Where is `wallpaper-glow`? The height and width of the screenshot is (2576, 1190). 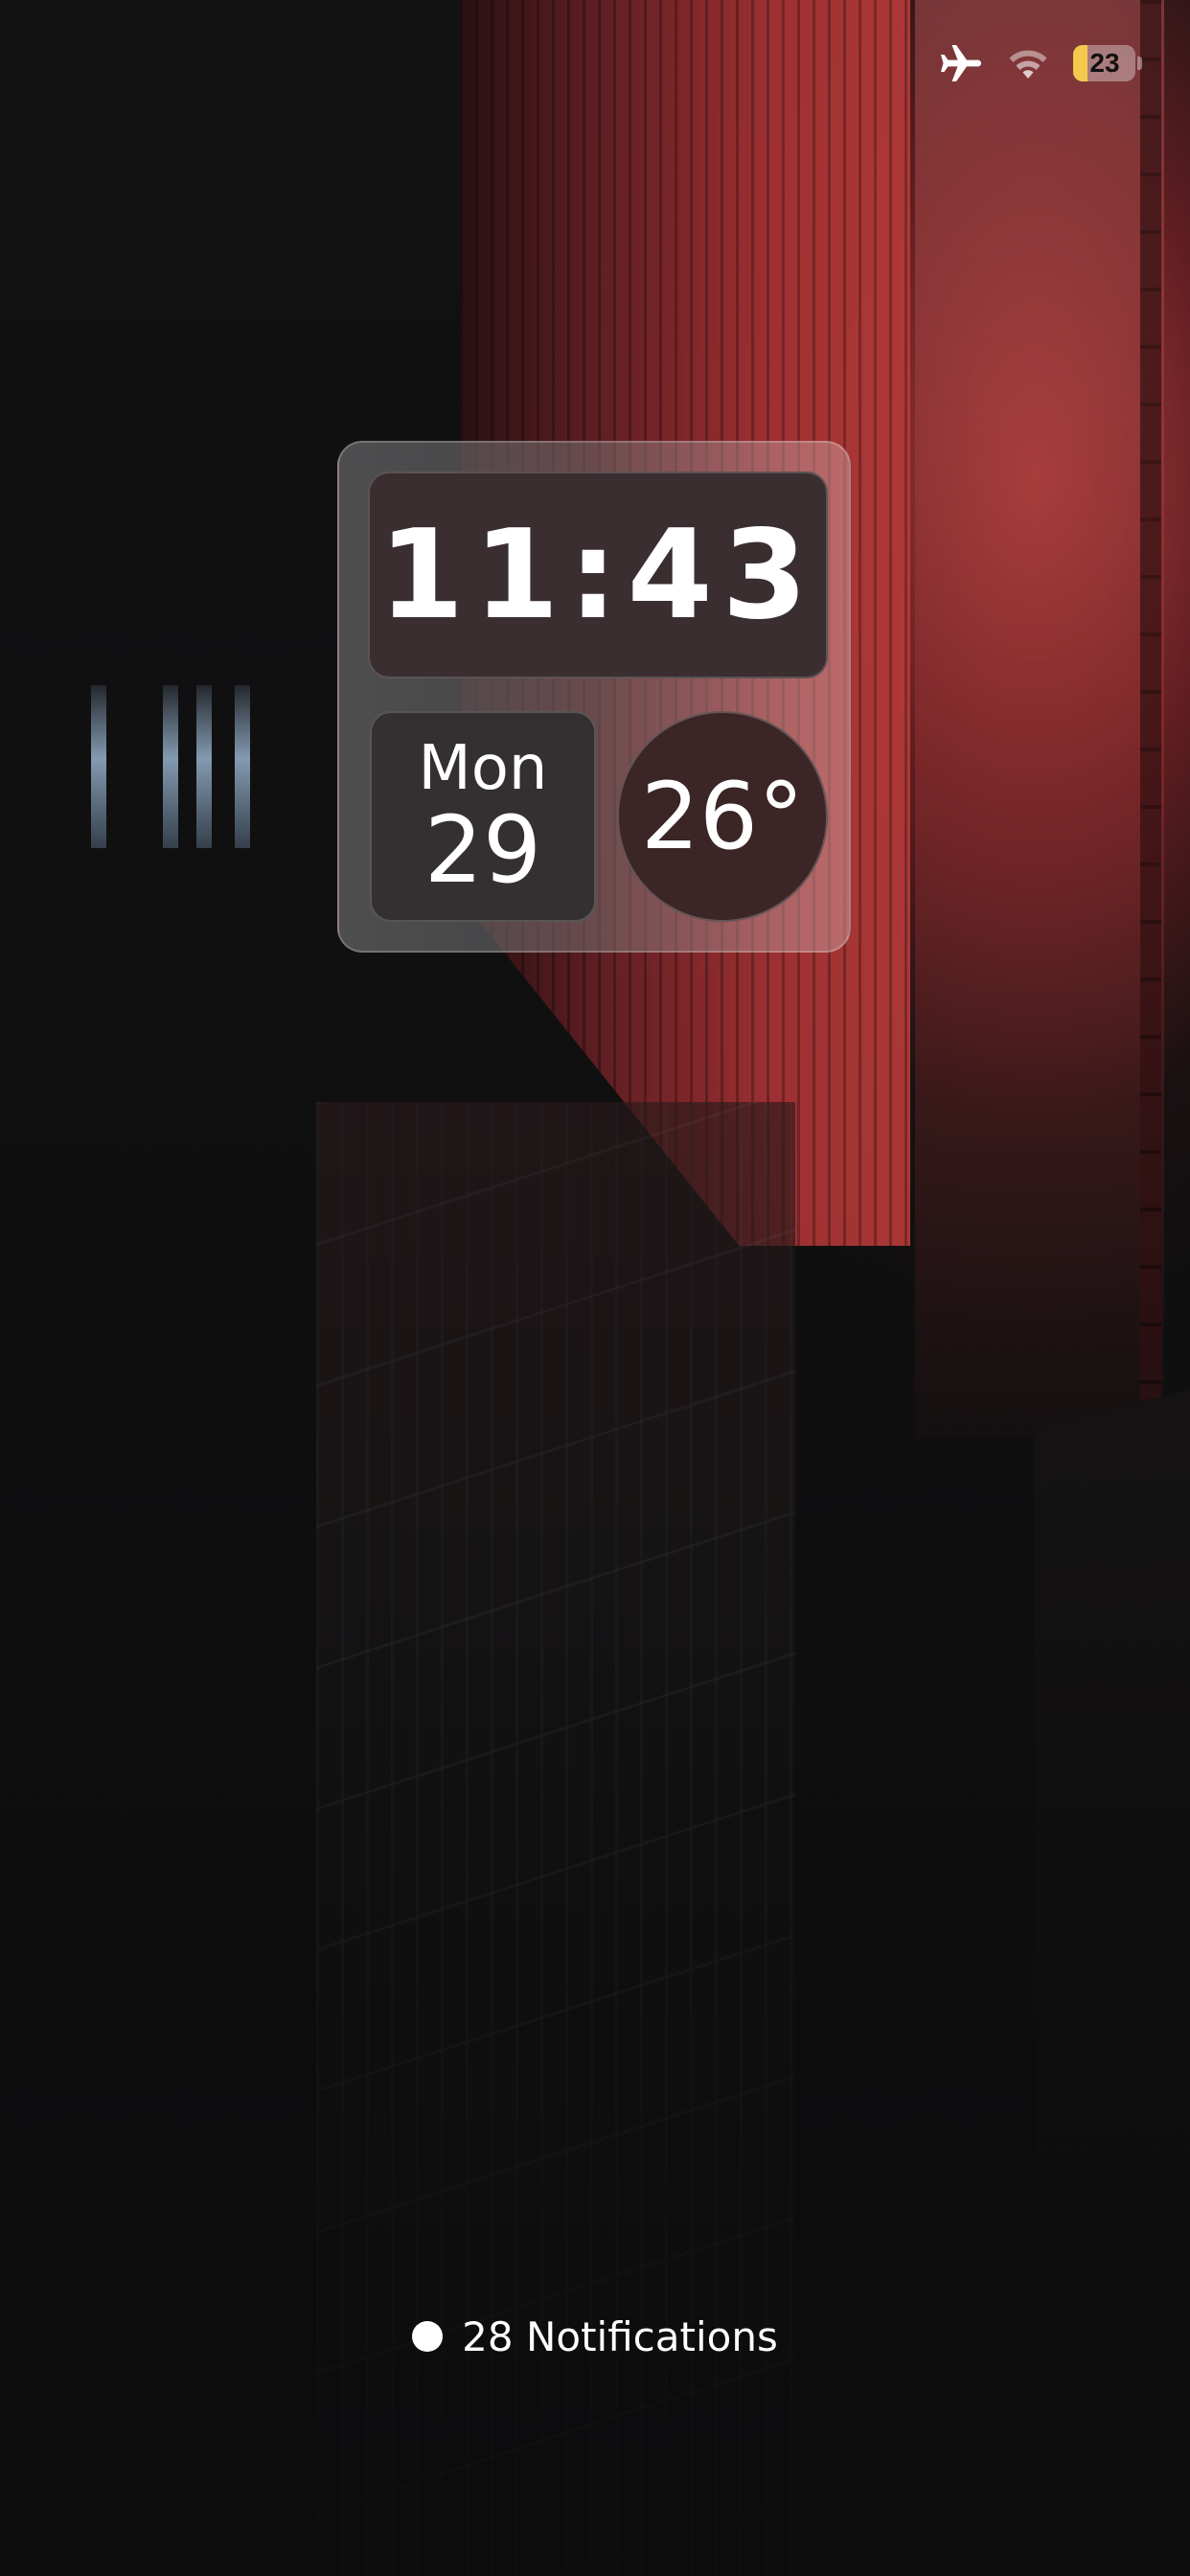 wallpaper-glow is located at coordinates (1039, 719).